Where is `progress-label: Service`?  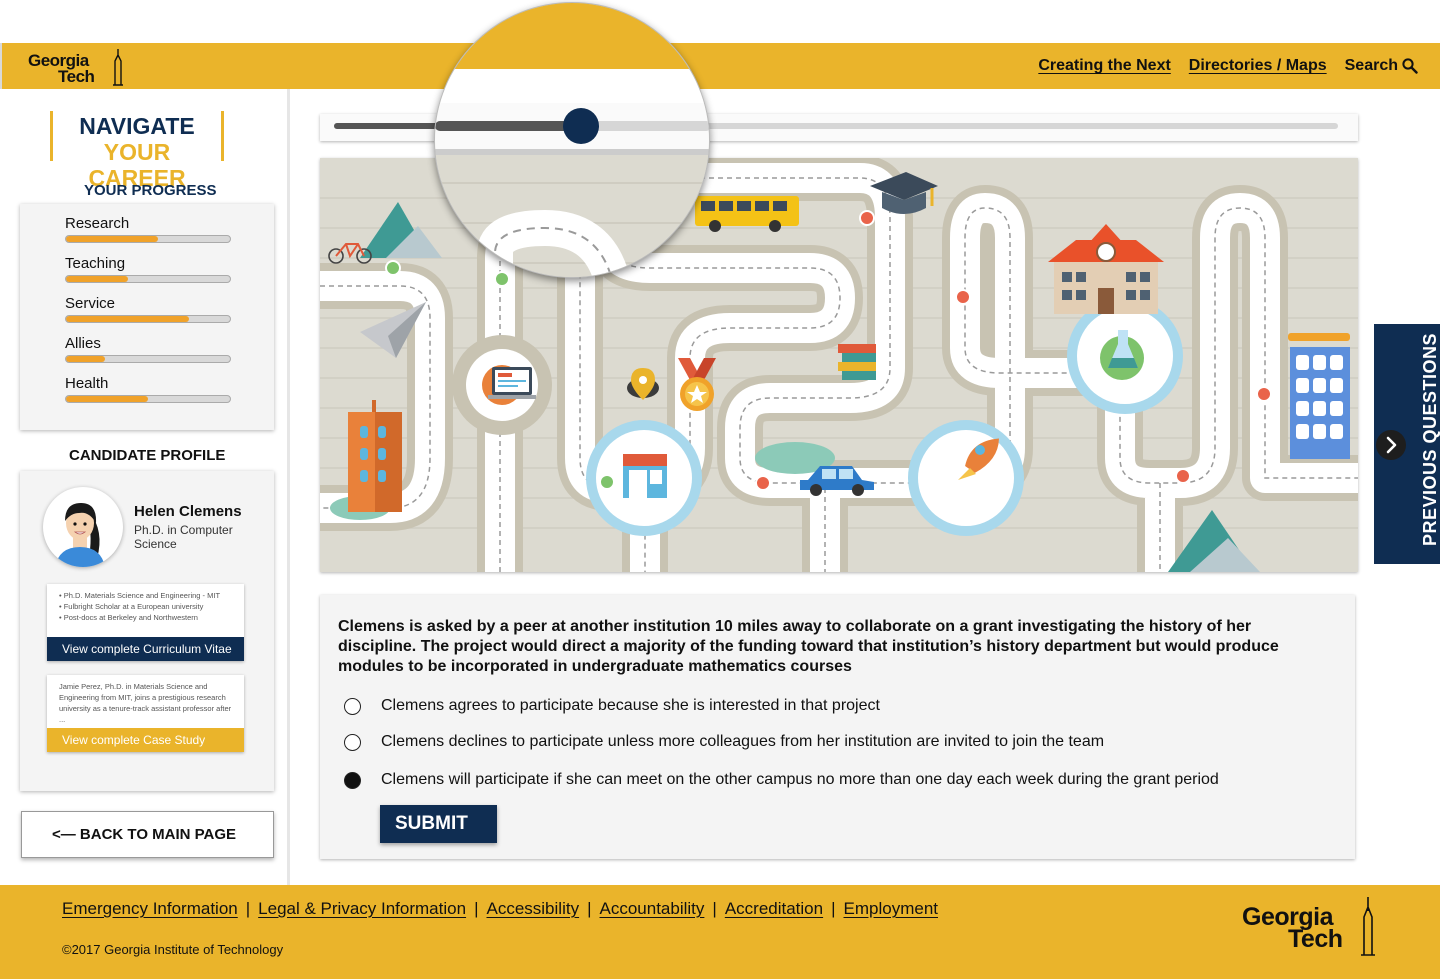
progress-label: Service is located at coordinates (90, 303).